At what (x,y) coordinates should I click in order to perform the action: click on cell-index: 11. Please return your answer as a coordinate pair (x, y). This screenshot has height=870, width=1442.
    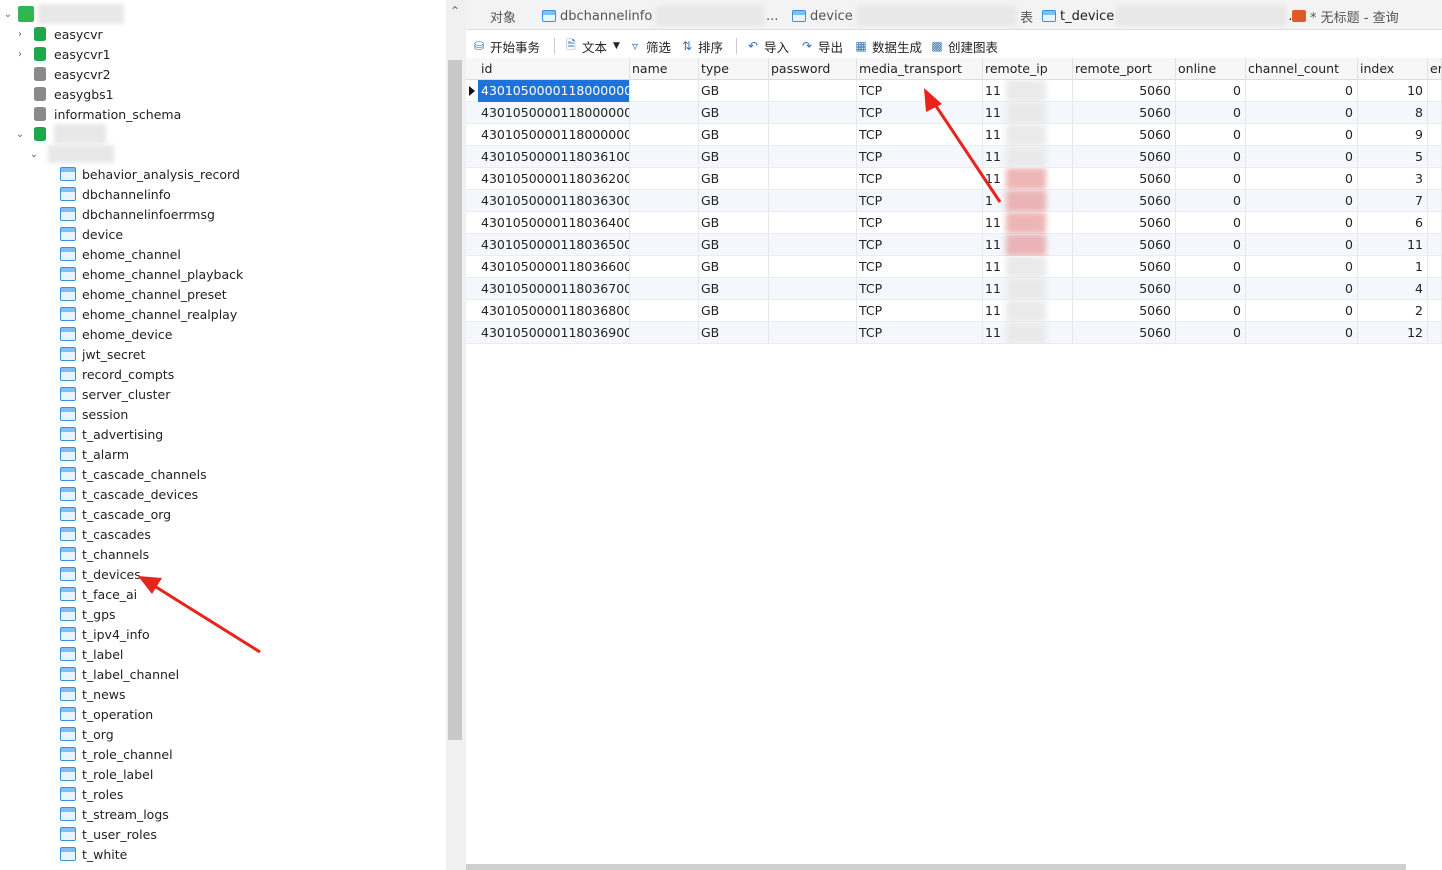
    Looking at the image, I should click on (1392, 245).